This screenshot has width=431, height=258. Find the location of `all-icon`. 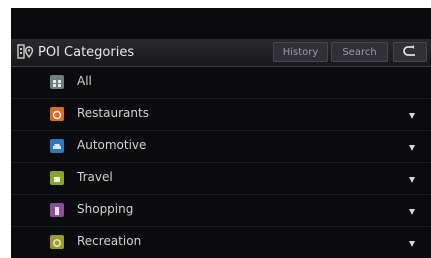

all-icon is located at coordinates (57, 82).